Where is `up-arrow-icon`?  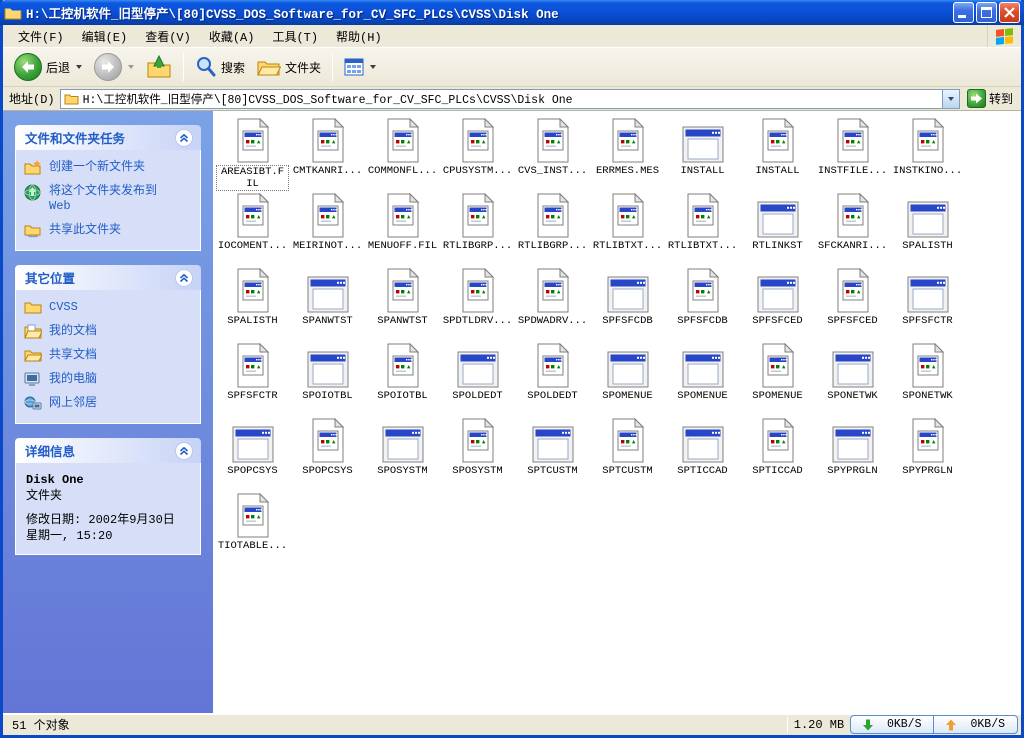
up-arrow-icon is located at coordinates (951, 724).